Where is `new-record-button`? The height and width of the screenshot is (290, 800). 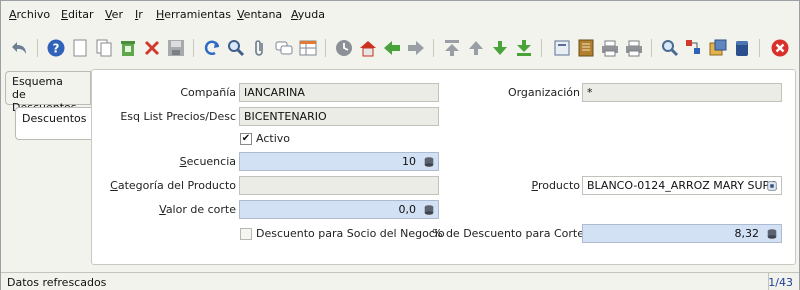
new-record-button is located at coordinates (80, 48).